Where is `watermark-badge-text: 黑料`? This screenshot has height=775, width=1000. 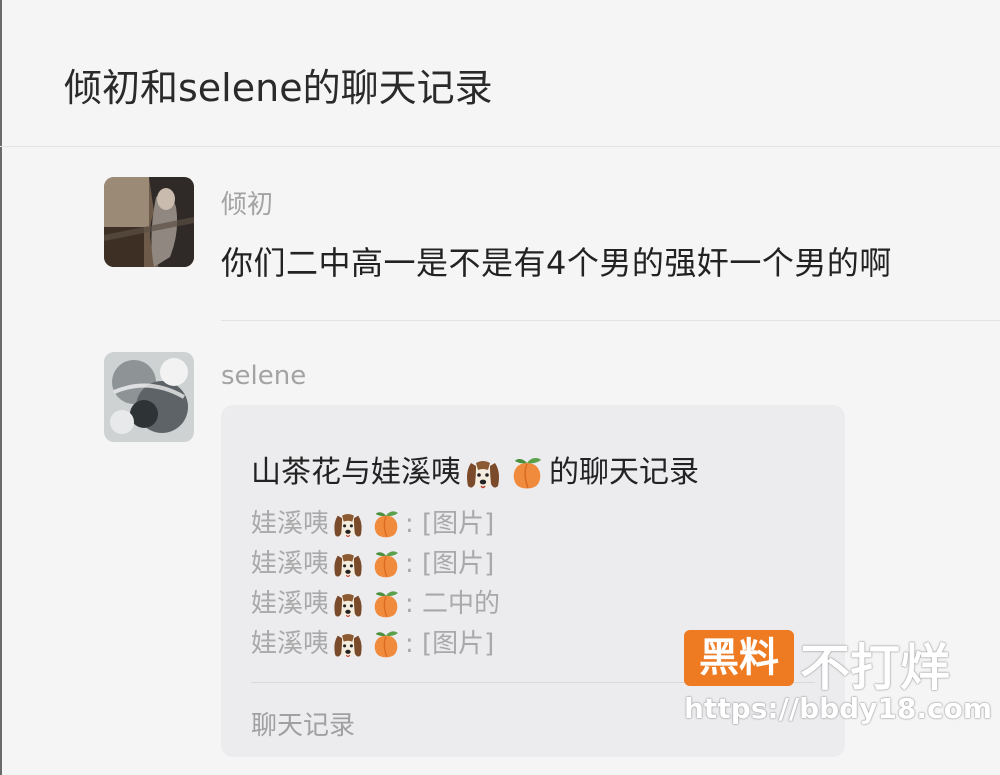 watermark-badge-text: 黑料 is located at coordinates (739, 658).